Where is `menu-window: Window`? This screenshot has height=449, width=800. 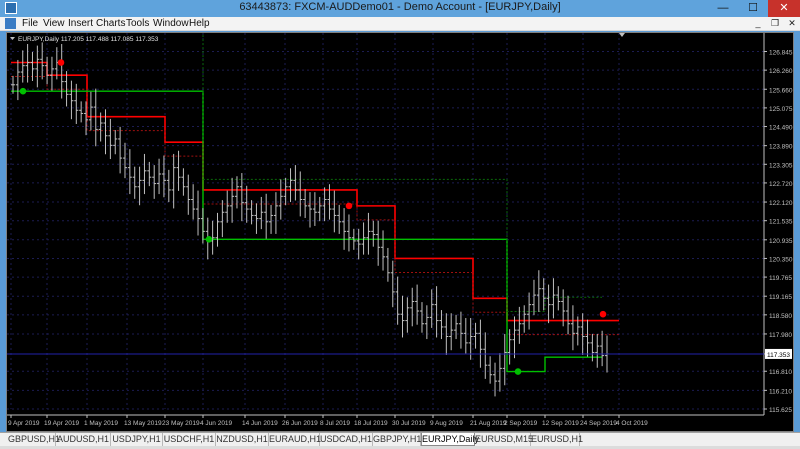 menu-window: Window is located at coordinates (171, 23).